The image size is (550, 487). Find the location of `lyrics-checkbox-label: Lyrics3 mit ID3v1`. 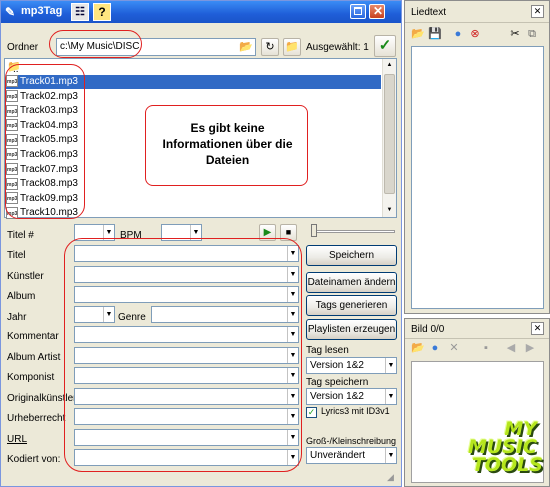

lyrics-checkbox-label: Lyrics3 mit ID3v1 is located at coordinates (355, 411).